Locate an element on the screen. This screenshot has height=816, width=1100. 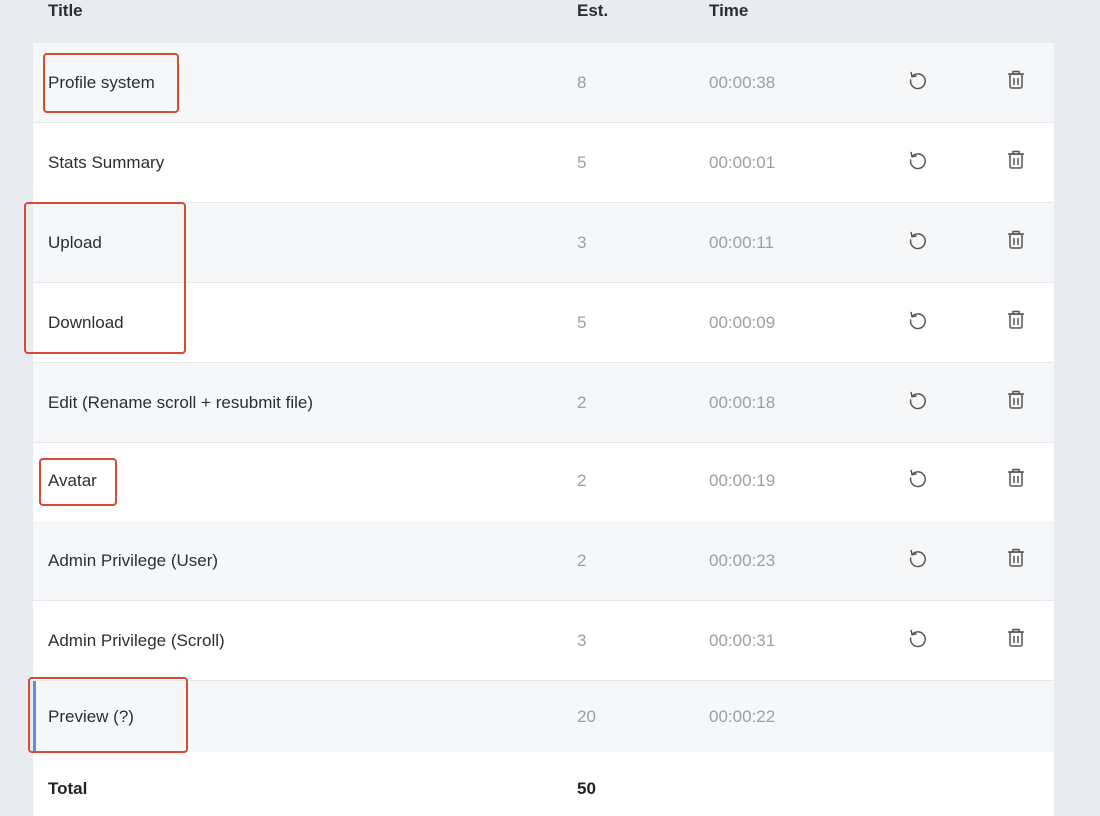
header-time: Time is located at coordinates (729, 10).